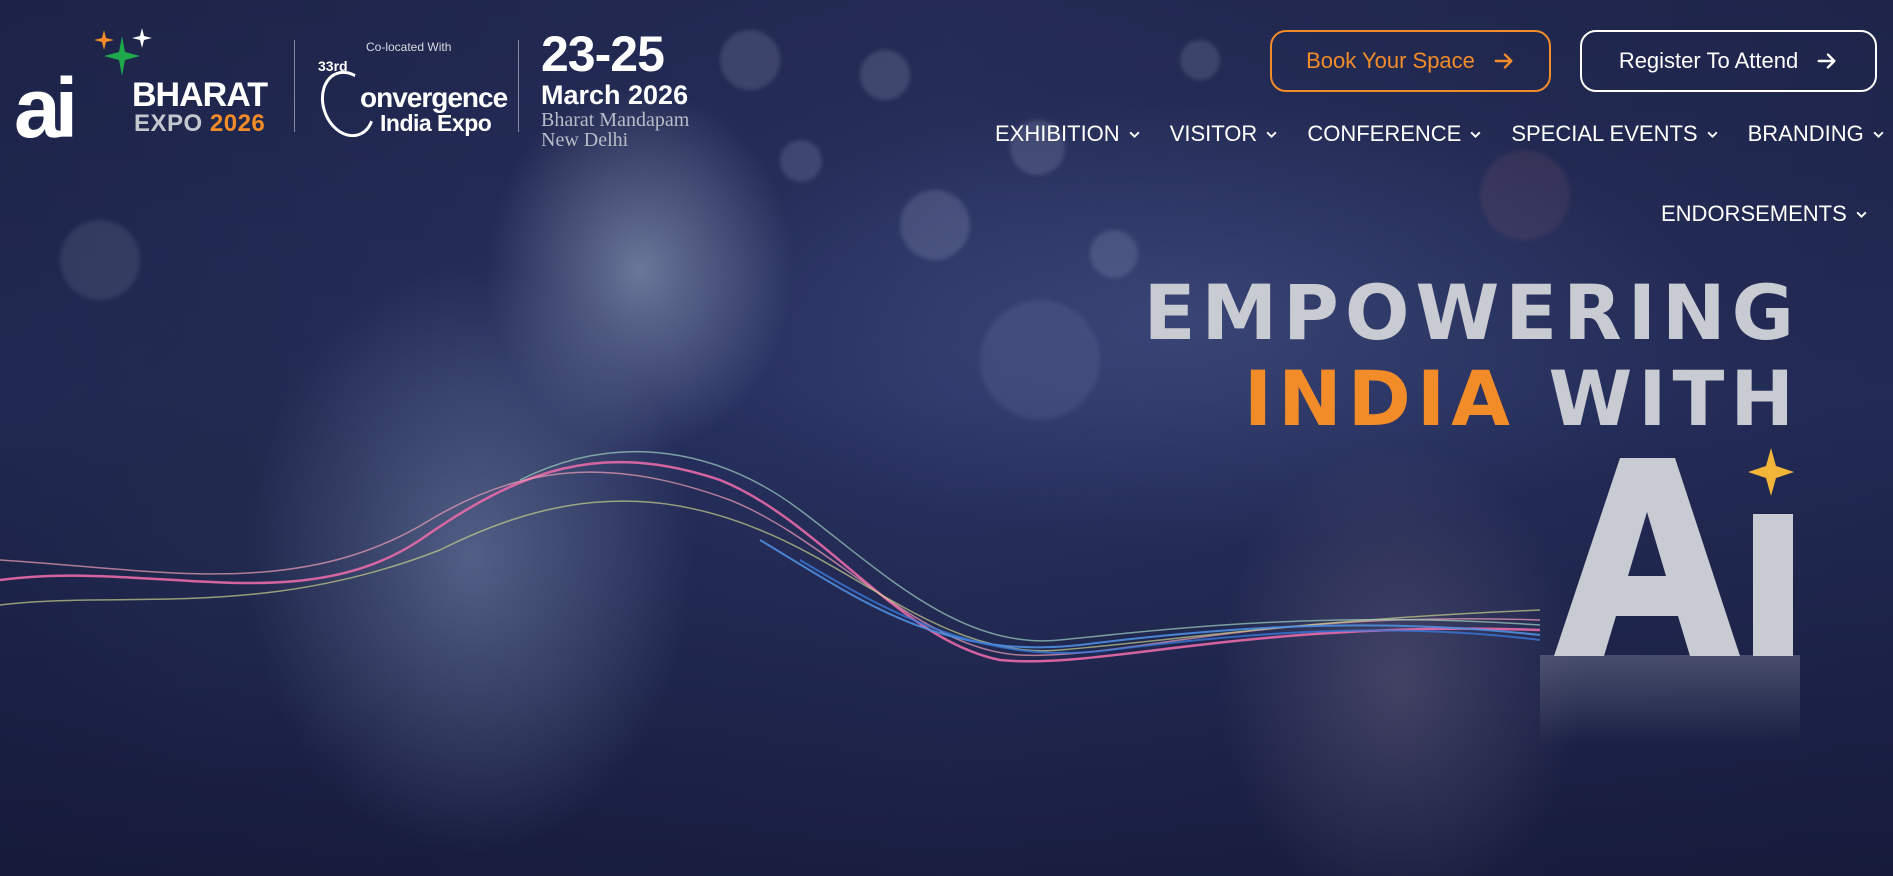 The height and width of the screenshot is (876, 1893). Describe the element at coordinates (1805, 133) in the screenshot. I see `nav-item-label: BRANDING` at that location.